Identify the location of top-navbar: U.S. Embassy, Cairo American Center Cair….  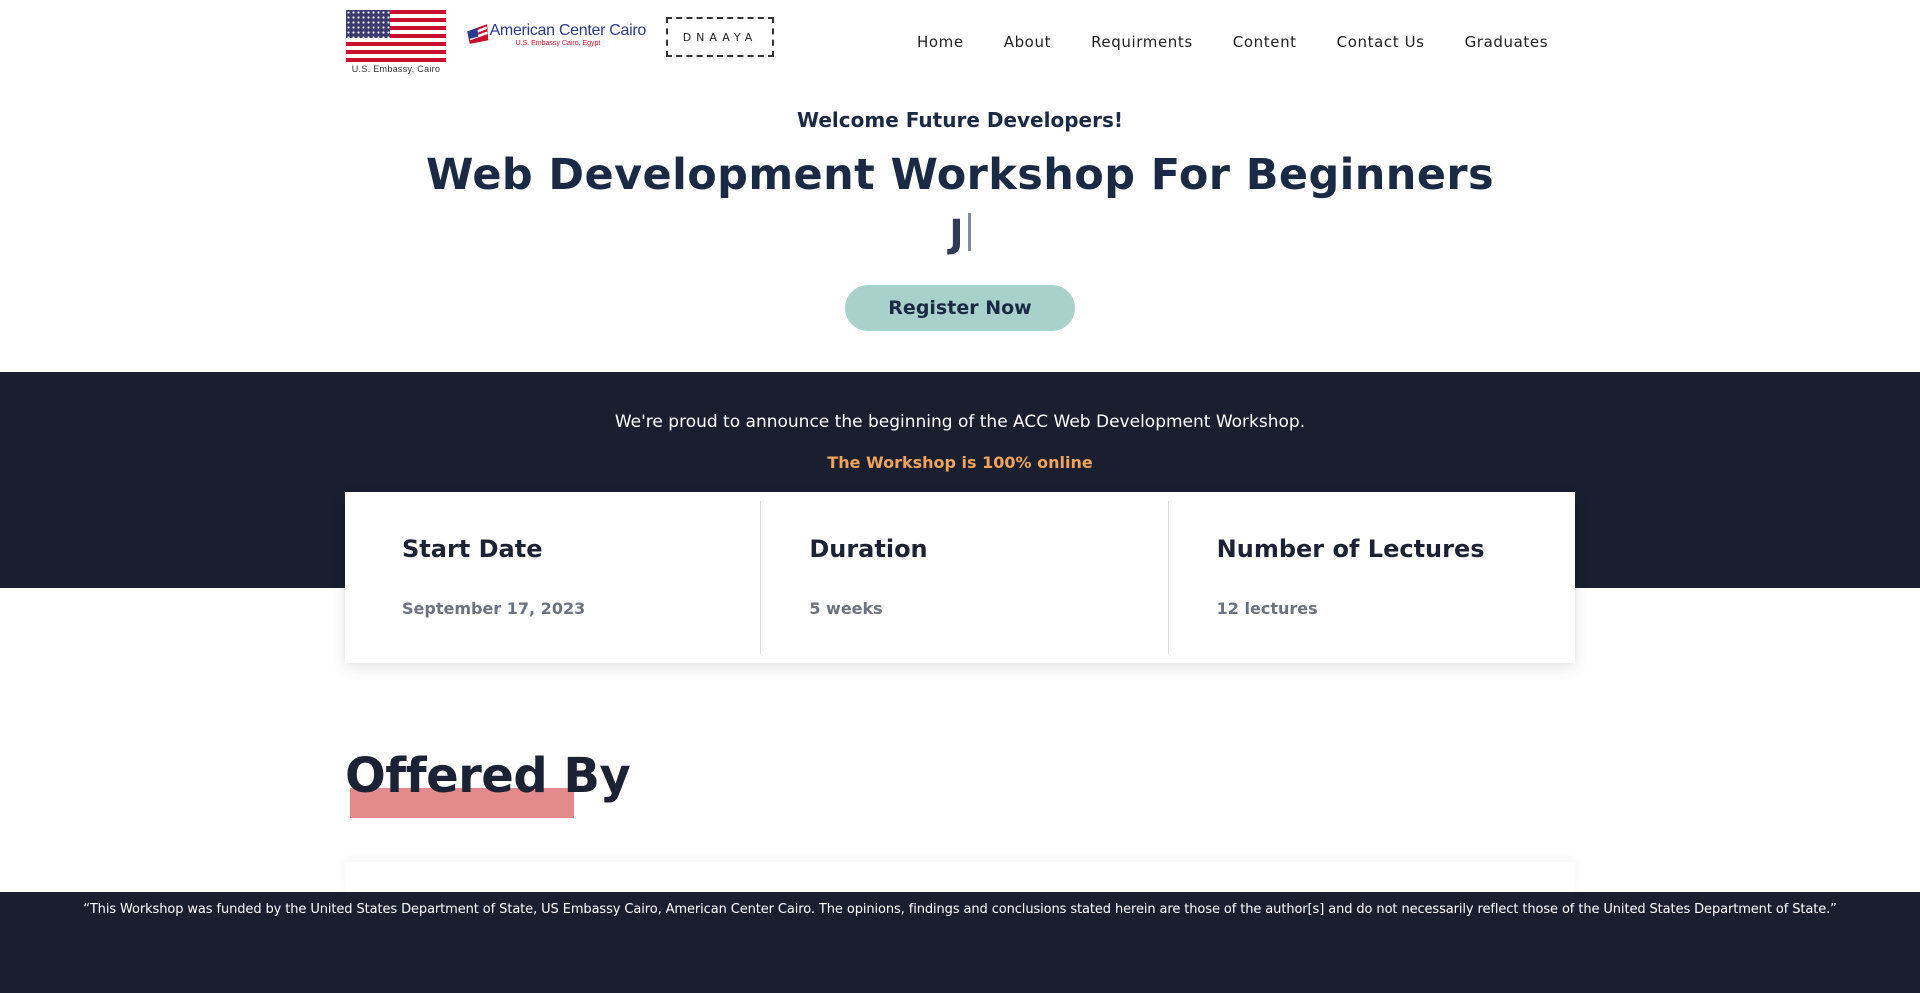
(960, 44).